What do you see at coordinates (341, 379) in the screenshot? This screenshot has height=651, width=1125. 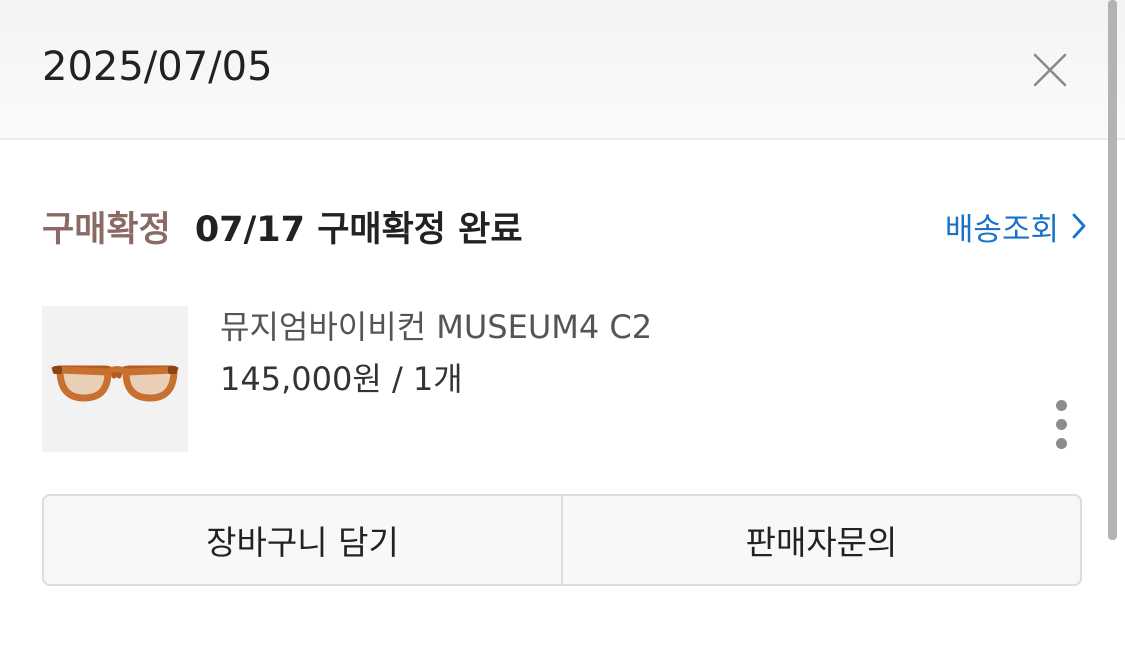 I see `product-price-quantity: 145,000원 / 1개` at bounding box center [341, 379].